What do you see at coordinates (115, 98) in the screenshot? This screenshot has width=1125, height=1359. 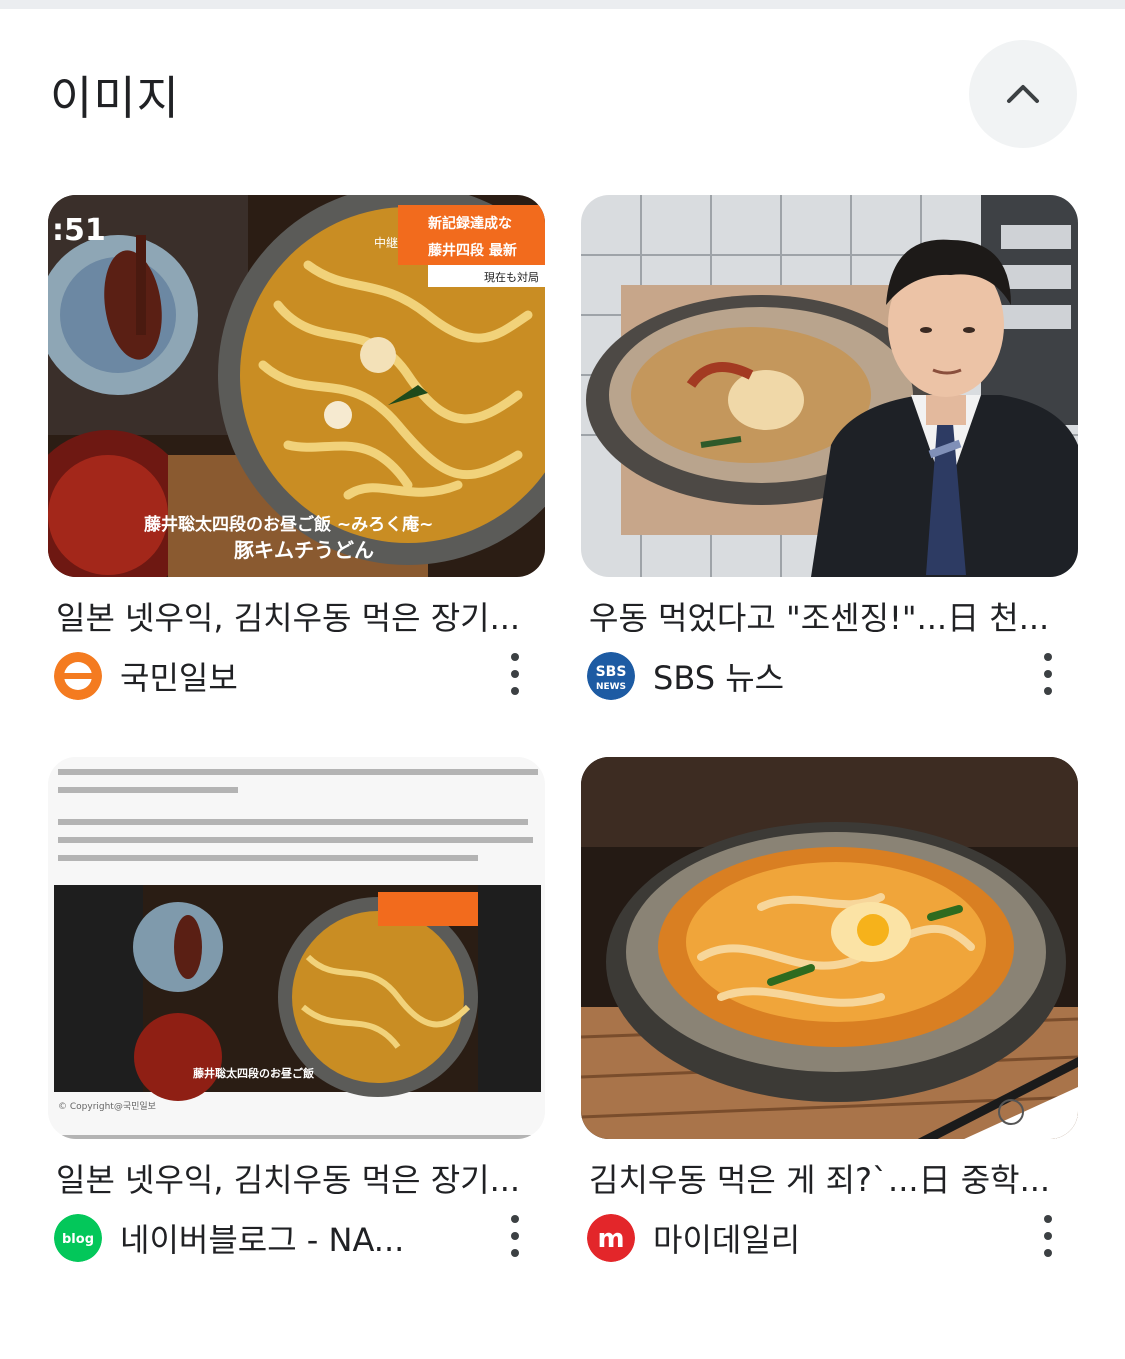 I see `section-title: 이미지` at bounding box center [115, 98].